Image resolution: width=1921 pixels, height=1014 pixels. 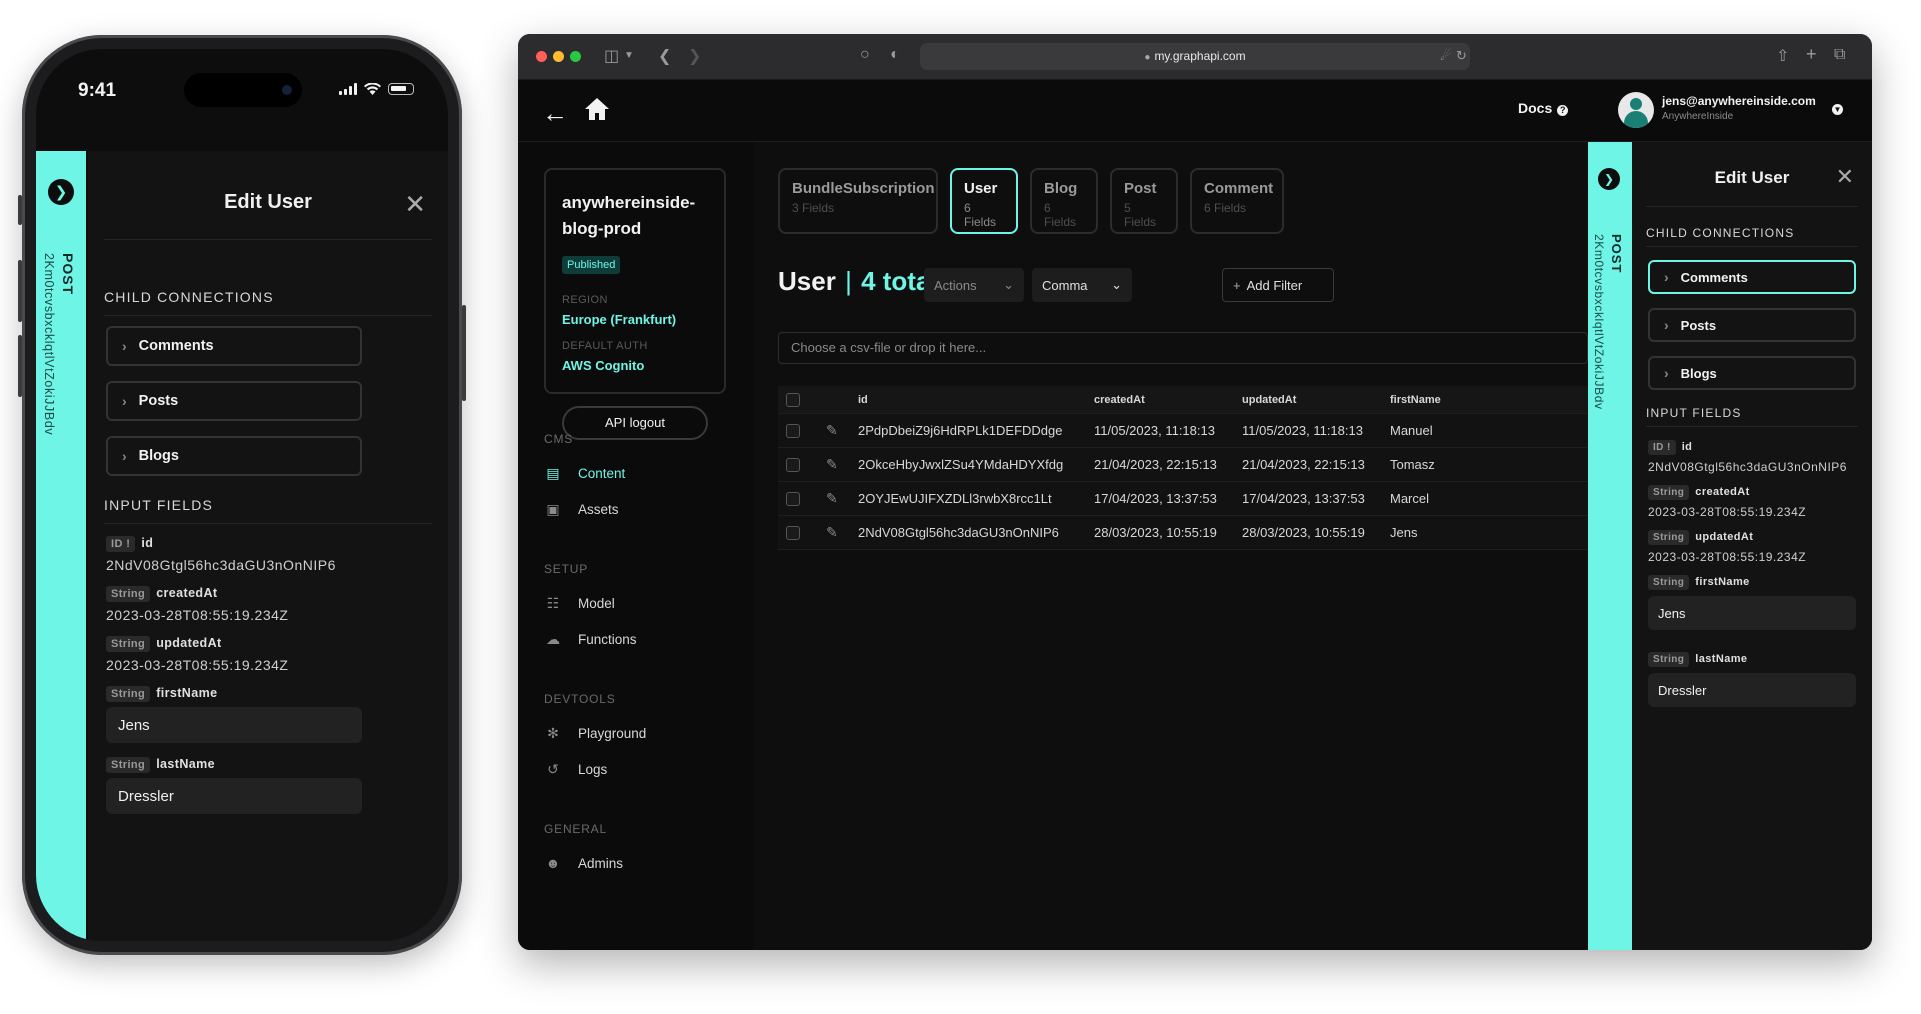 What do you see at coordinates (575, 829) in the screenshot?
I see `nav-heading-general: GENERAL` at bounding box center [575, 829].